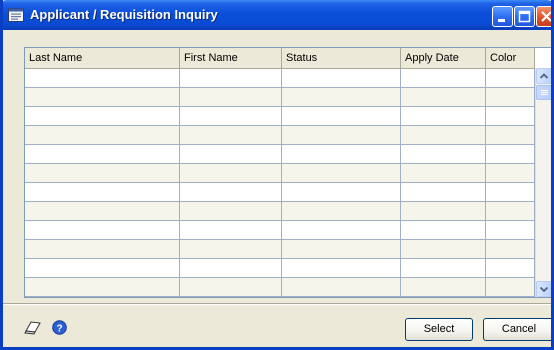  I want to click on footer-divider, so click(277, 304).